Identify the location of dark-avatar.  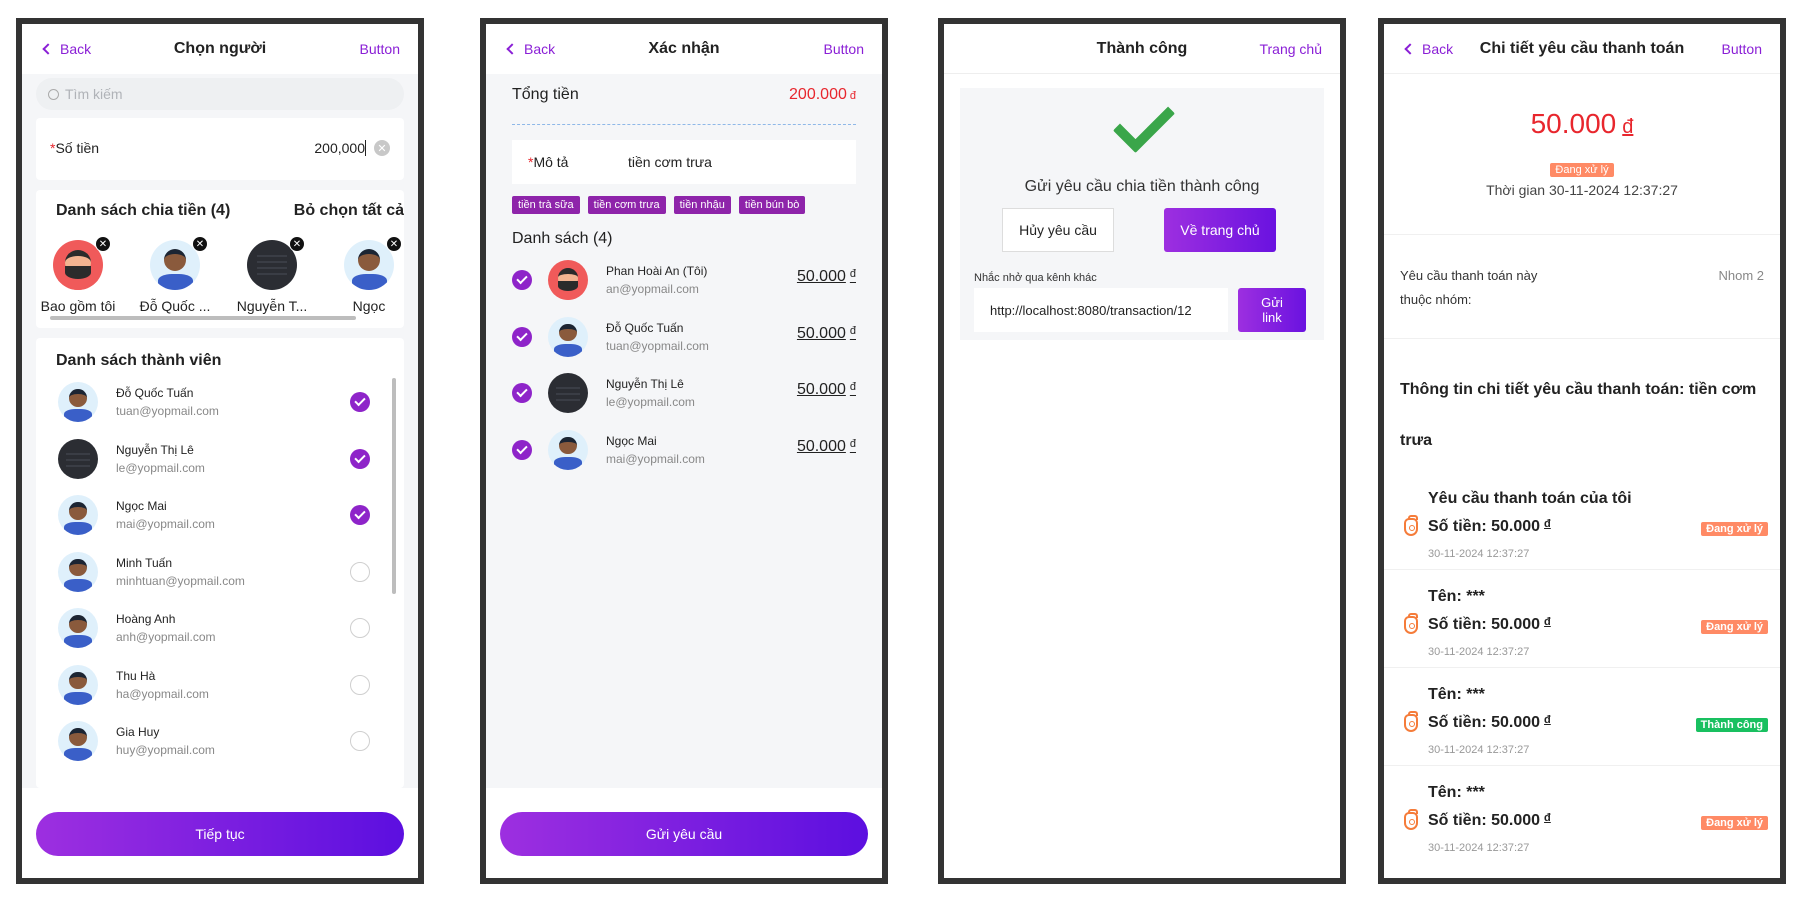
(78, 458).